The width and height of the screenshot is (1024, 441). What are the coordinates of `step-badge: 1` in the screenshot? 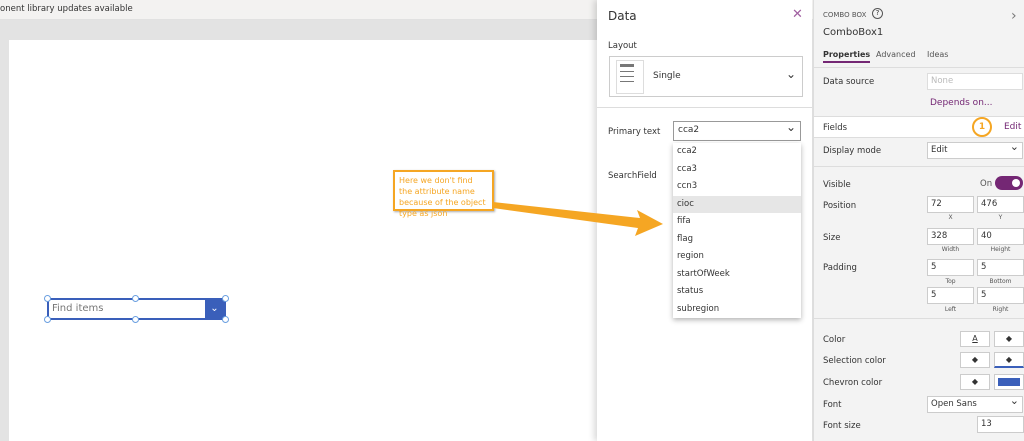 It's located at (982, 127).